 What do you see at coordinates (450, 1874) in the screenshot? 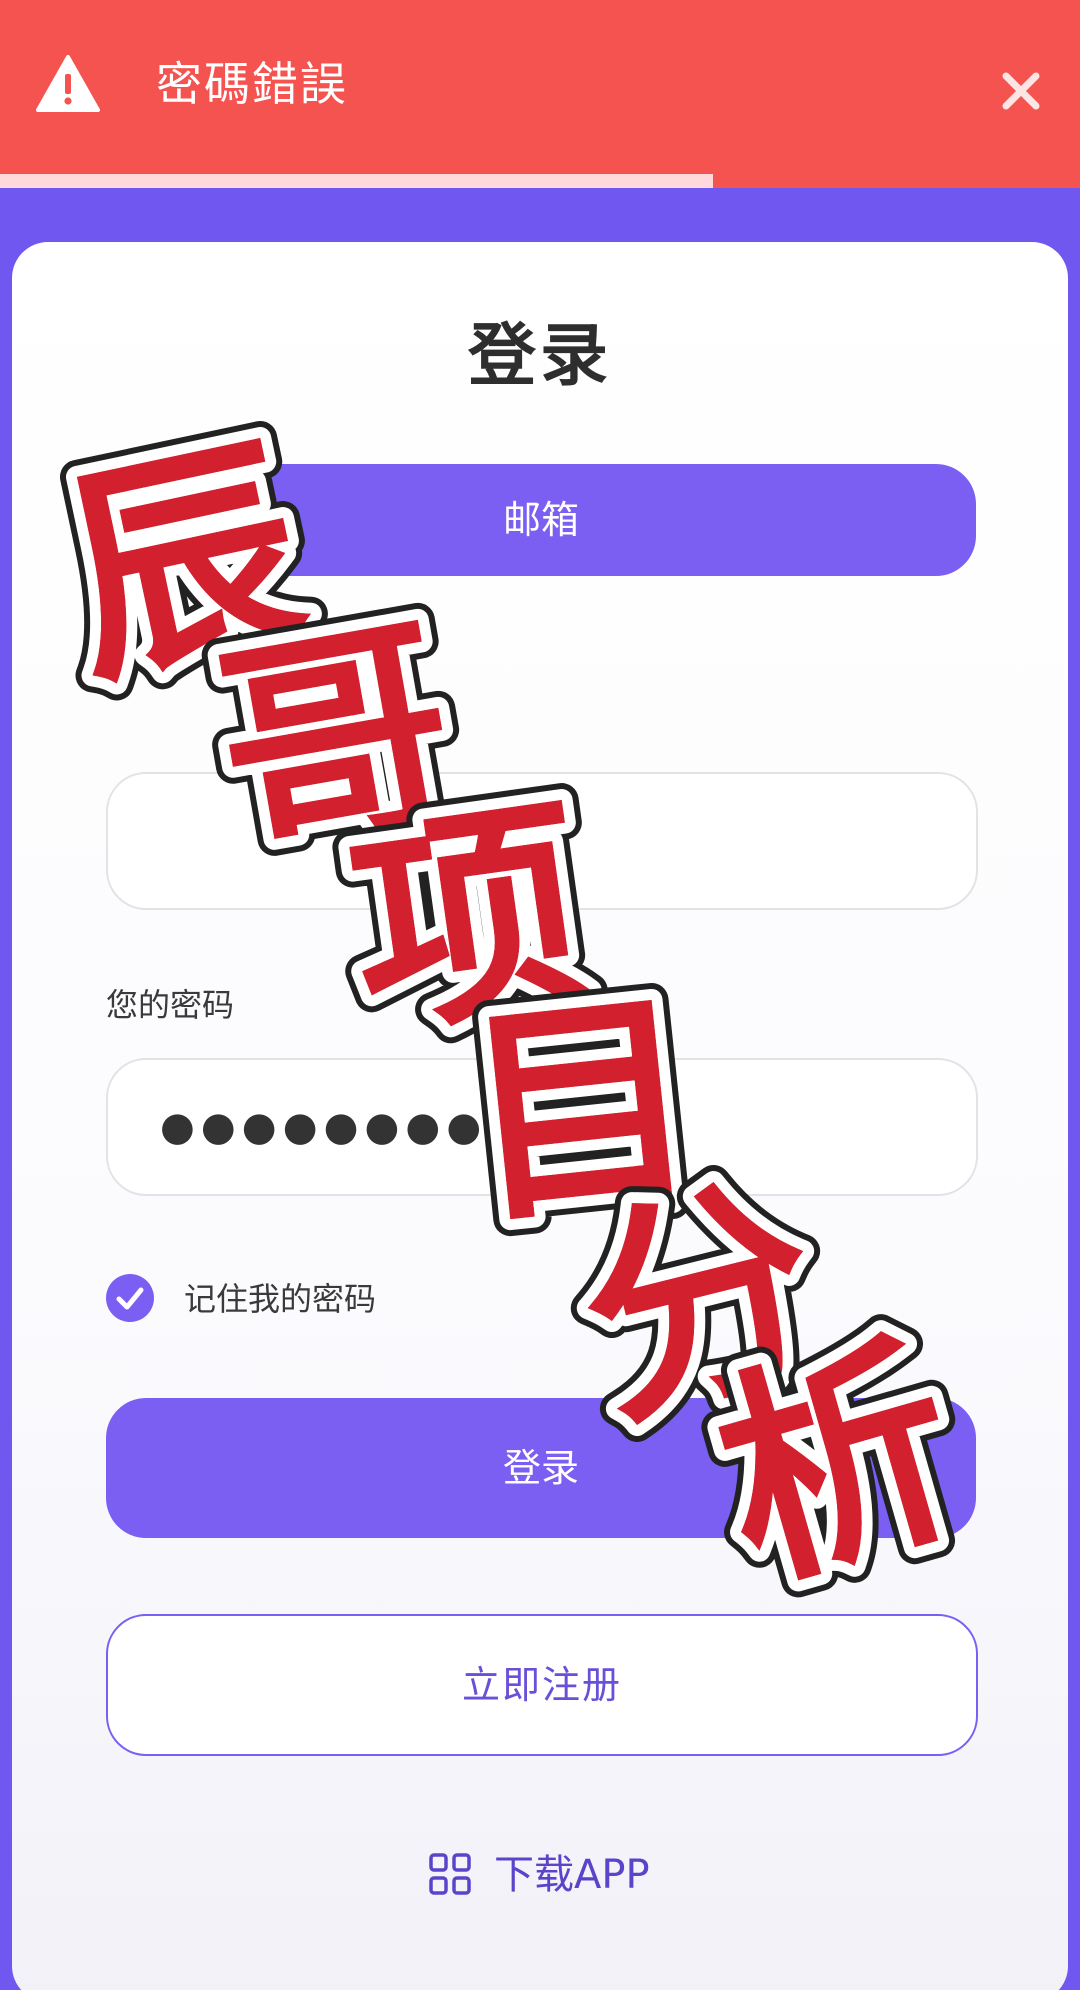
I see `grid-icon` at bounding box center [450, 1874].